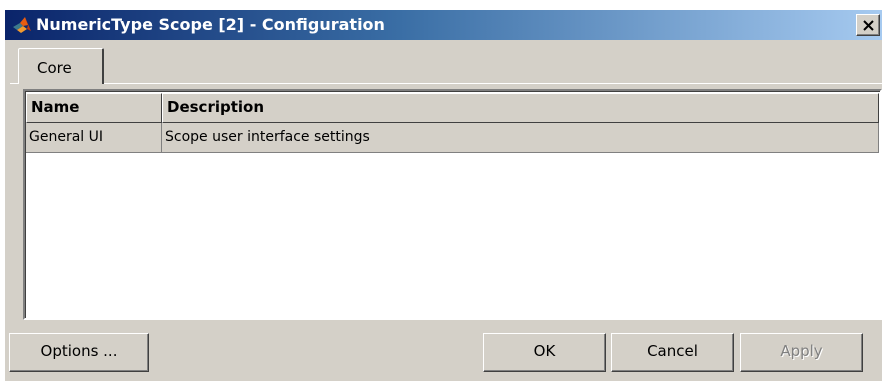 This screenshot has height=381, width=882. I want to click on cell-description: Scope user interface settings, so click(520, 138).